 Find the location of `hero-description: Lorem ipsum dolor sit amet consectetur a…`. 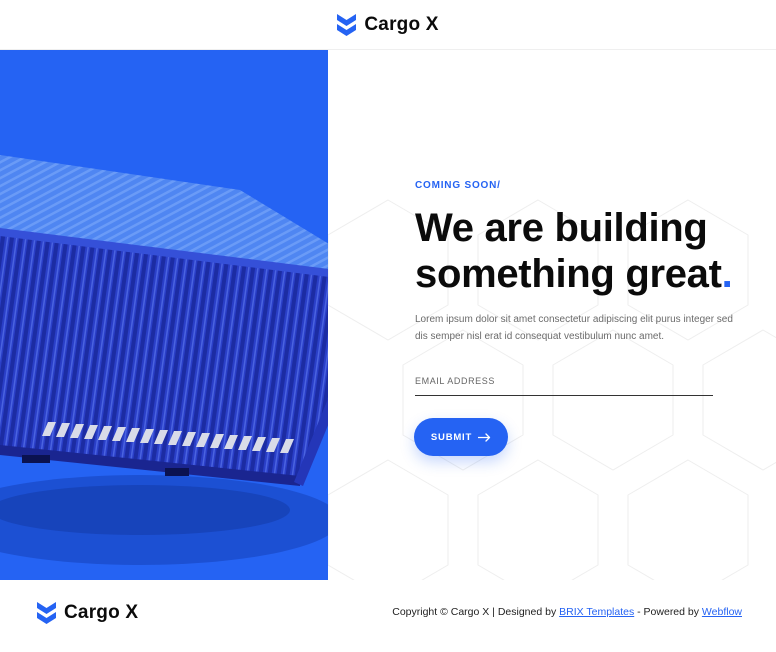

hero-description: Lorem ipsum dolor sit amet consectetur a… is located at coordinates (574, 328).